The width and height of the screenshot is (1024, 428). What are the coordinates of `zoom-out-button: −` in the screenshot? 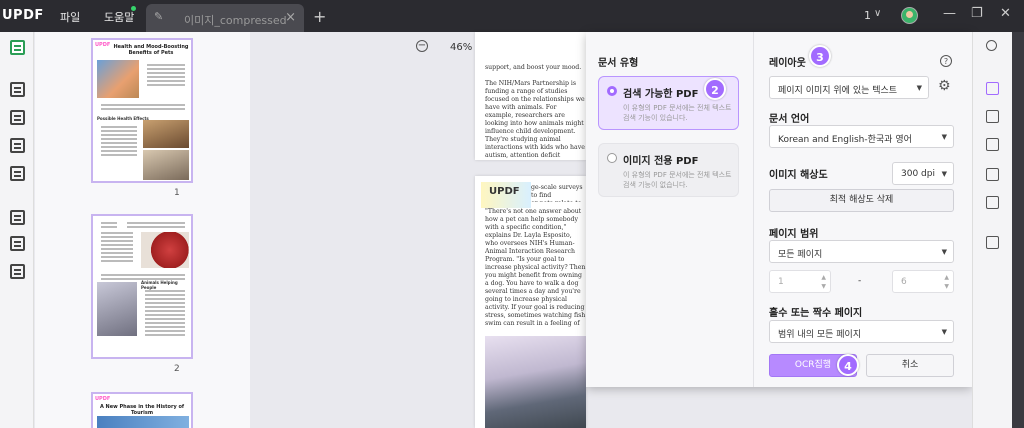 It's located at (422, 46).